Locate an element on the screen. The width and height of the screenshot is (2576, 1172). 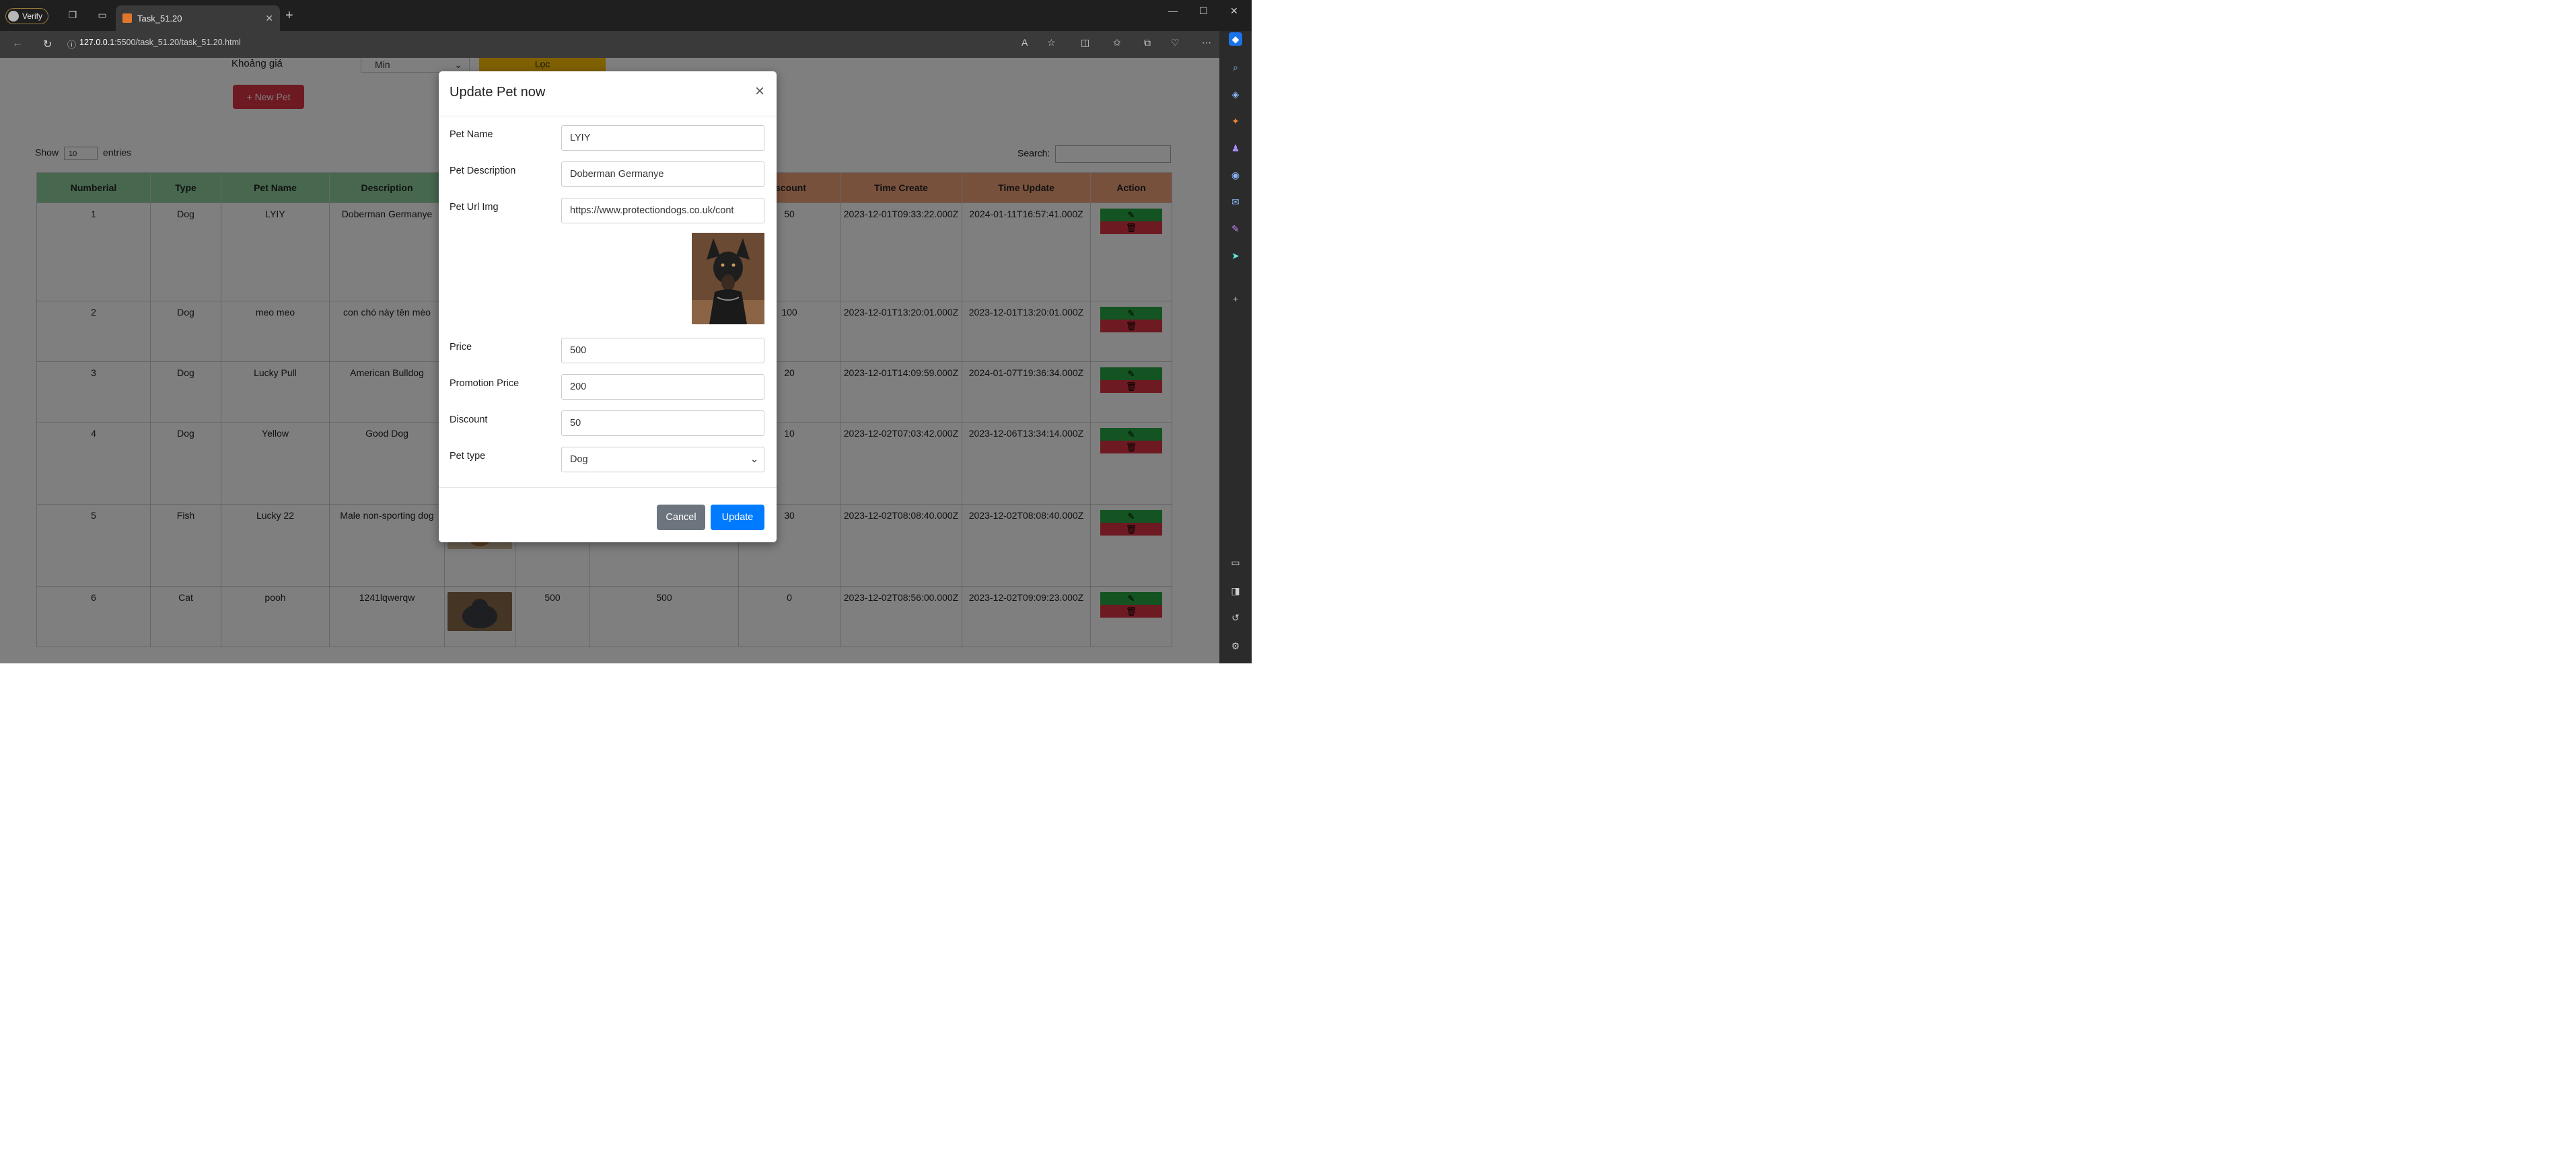
close-tab-icon: ✕ is located at coordinates (269, 18).